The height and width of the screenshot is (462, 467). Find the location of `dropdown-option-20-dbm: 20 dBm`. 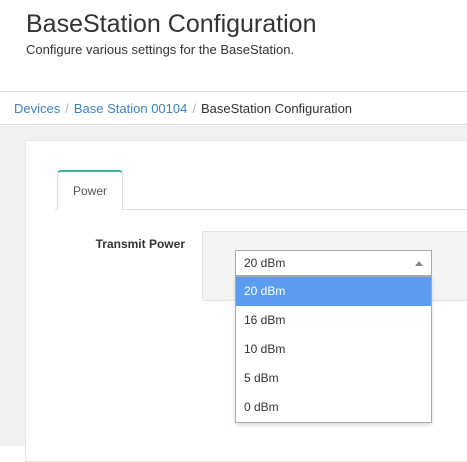

dropdown-option-20-dbm: 20 dBm is located at coordinates (333, 291).